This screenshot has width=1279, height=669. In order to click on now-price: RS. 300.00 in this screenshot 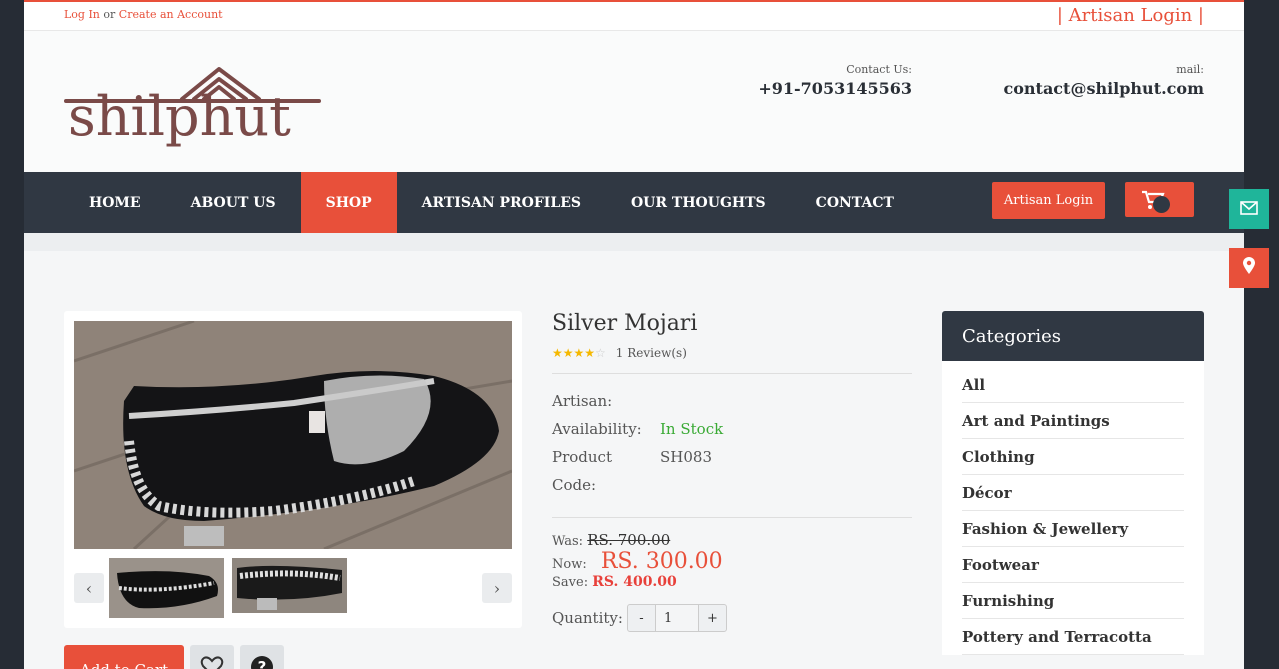, I will do `click(661, 561)`.